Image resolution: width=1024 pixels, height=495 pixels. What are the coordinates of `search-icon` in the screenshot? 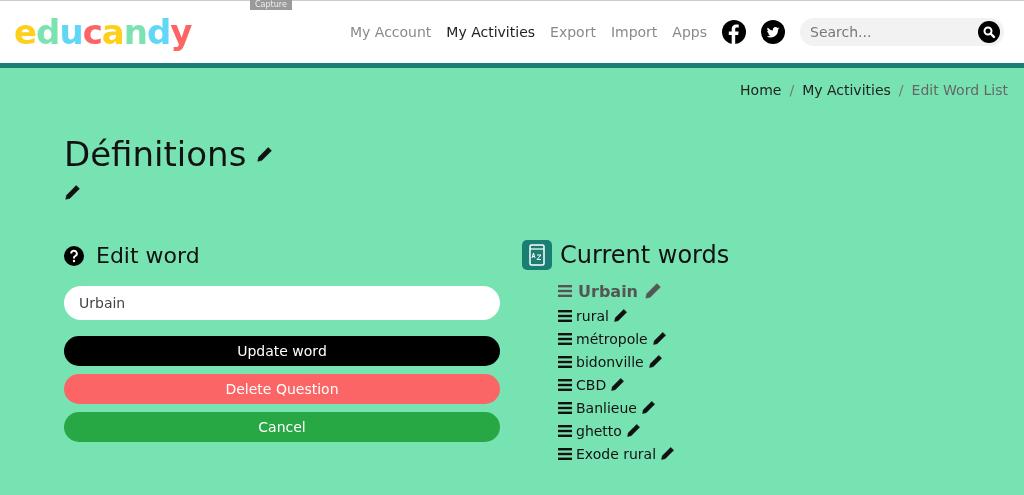 It's located at (989, 32).